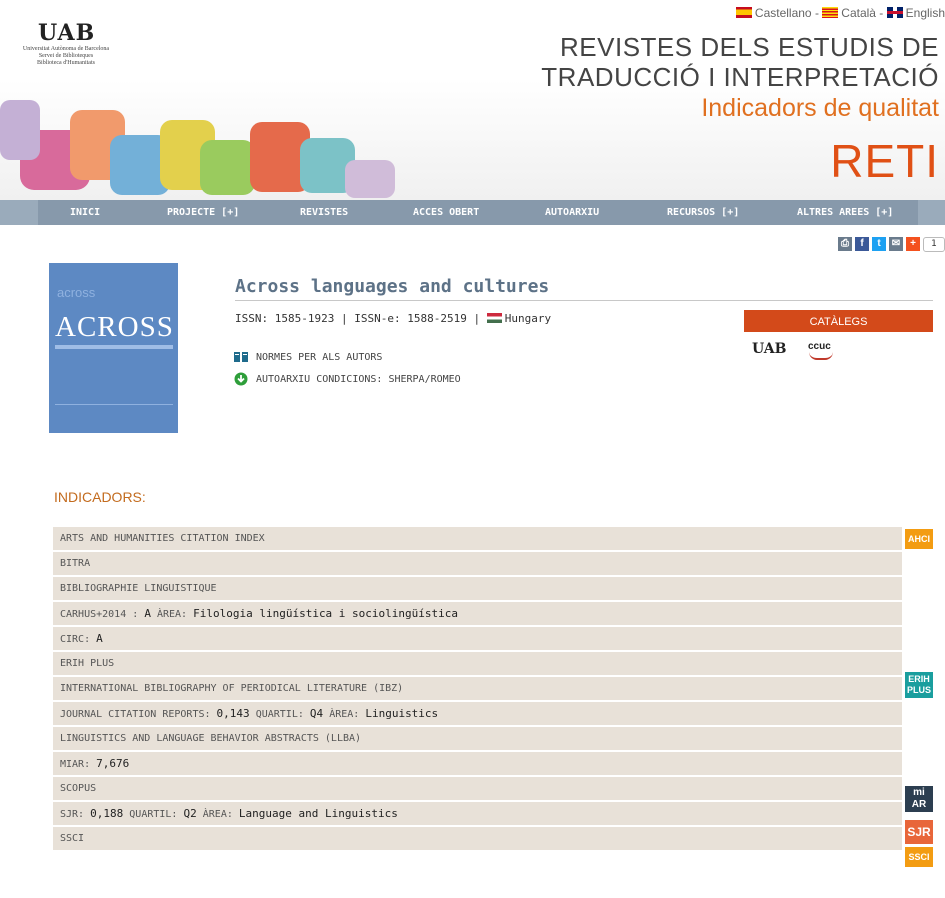 The width and height of the screenshot is (945, 898). Describe the element at coordinates (894, 12) in the screenshot. I see `uk-flag-icon` at that location.